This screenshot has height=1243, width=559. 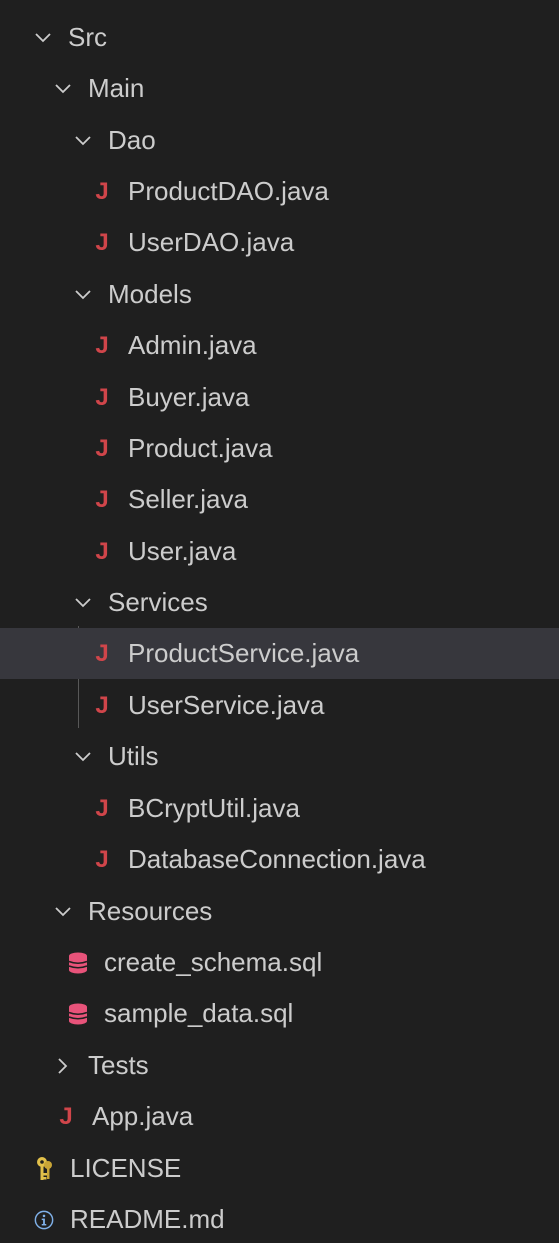 I want to click on tree-file-bcryptutil: J BCryptUtil.java, so click(x=279, y=808).